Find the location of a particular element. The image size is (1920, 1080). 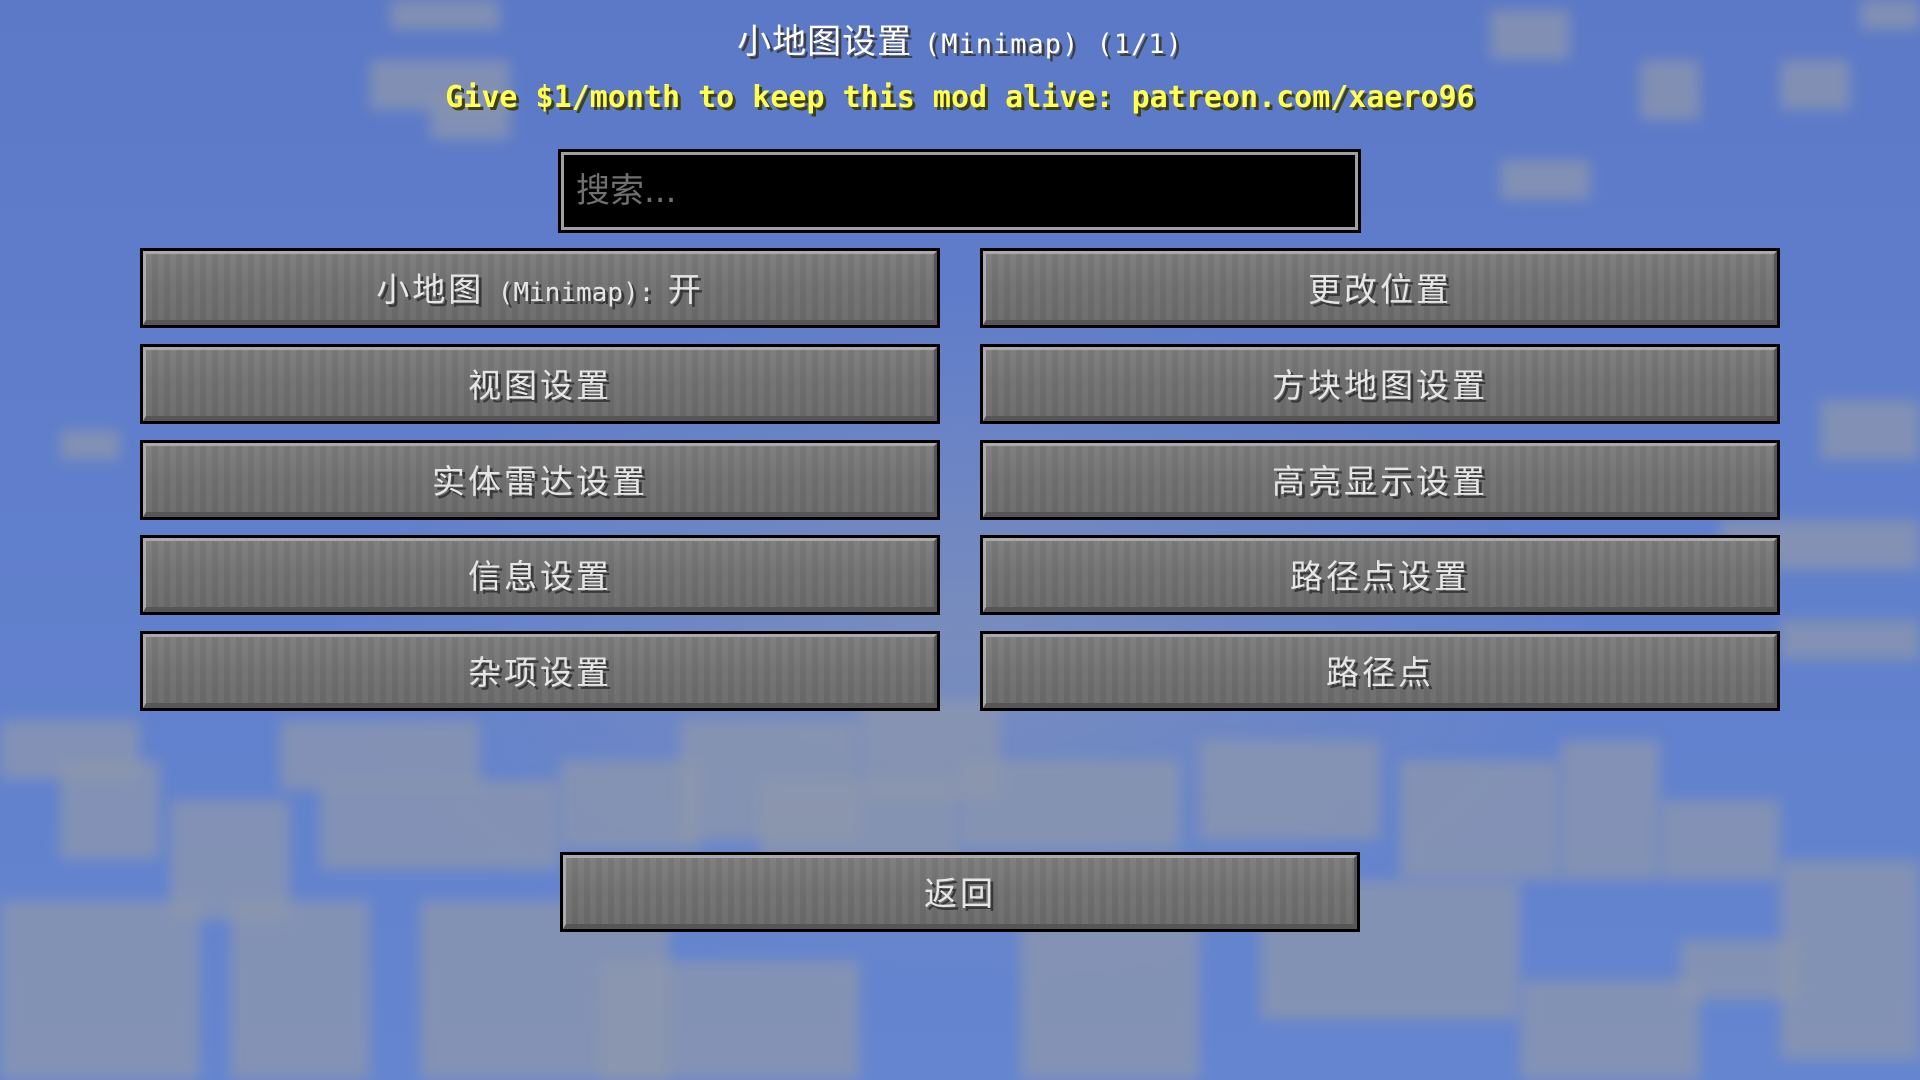

screen-title-suffix: (Minimap) (1/1) is located at coordinates (1053, 44).